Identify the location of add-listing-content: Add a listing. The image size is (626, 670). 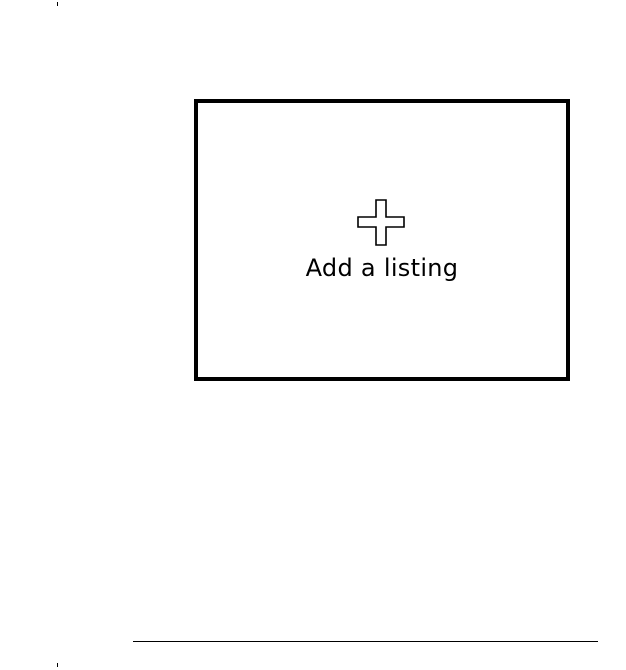
(382, 239).